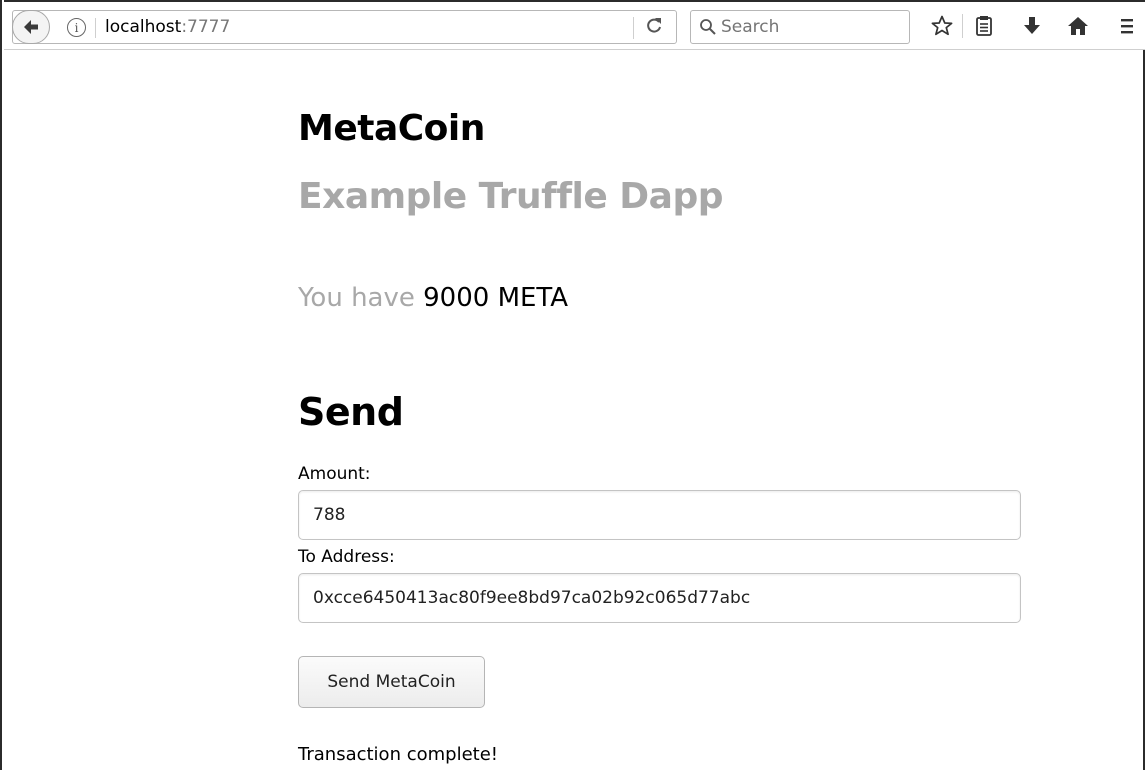 This screenshot has height=770, width=1145. I want to click on page-subtitle: Example Truffle Dapp, so click(511, 196).